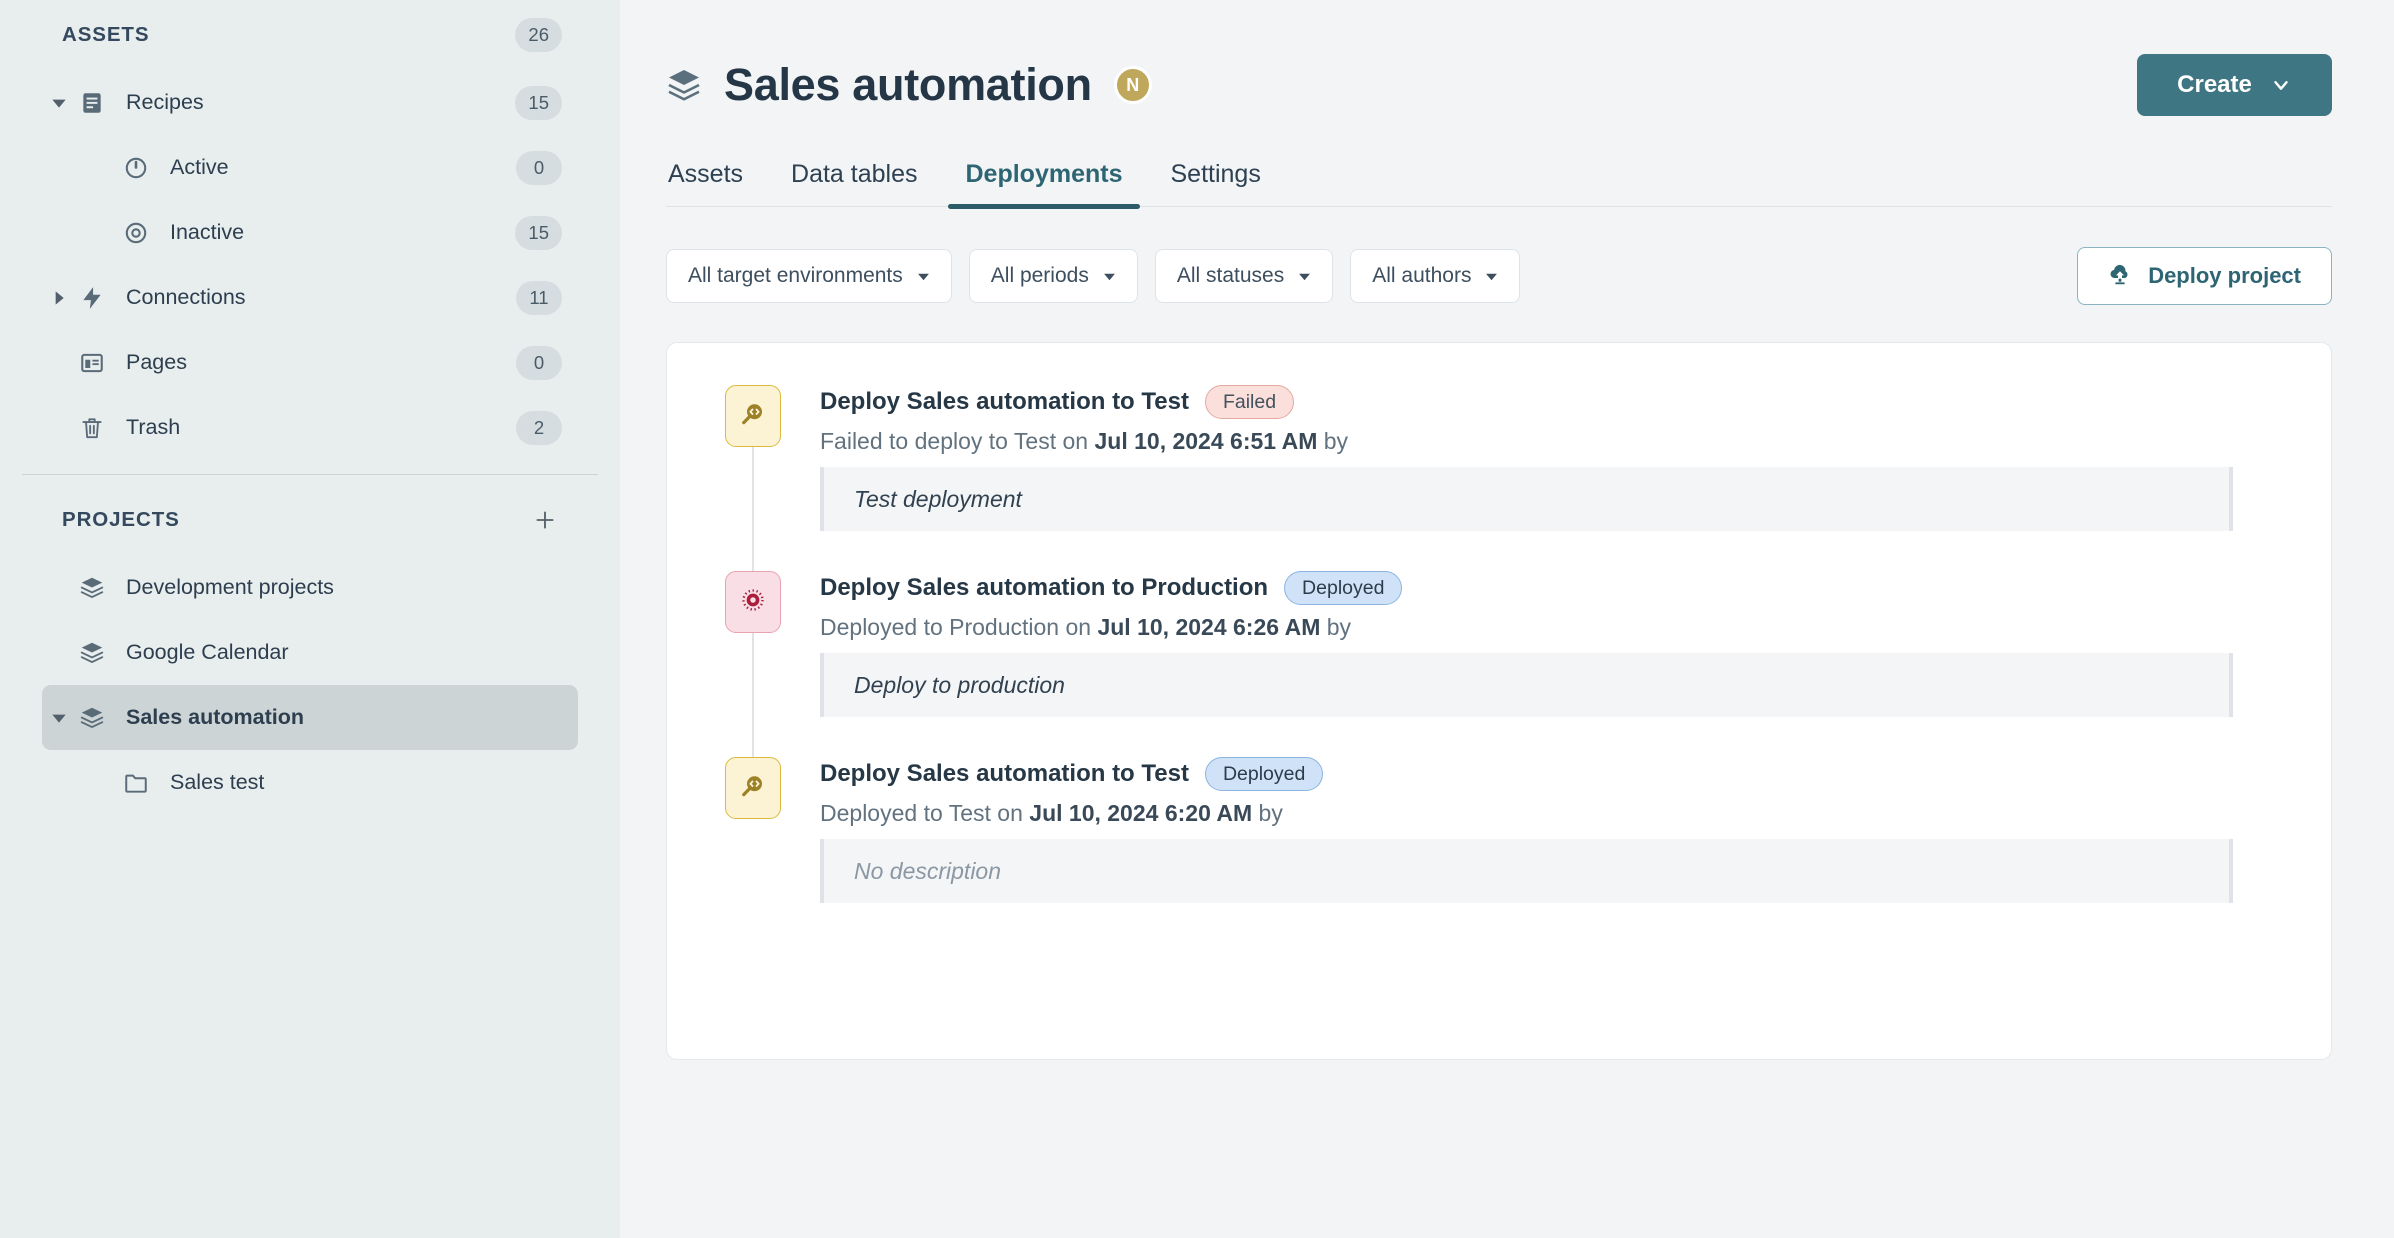  What do you see at coordinates (136, 168) in the screenshot?
I see `active-icon` at bounding box center [136, 168].